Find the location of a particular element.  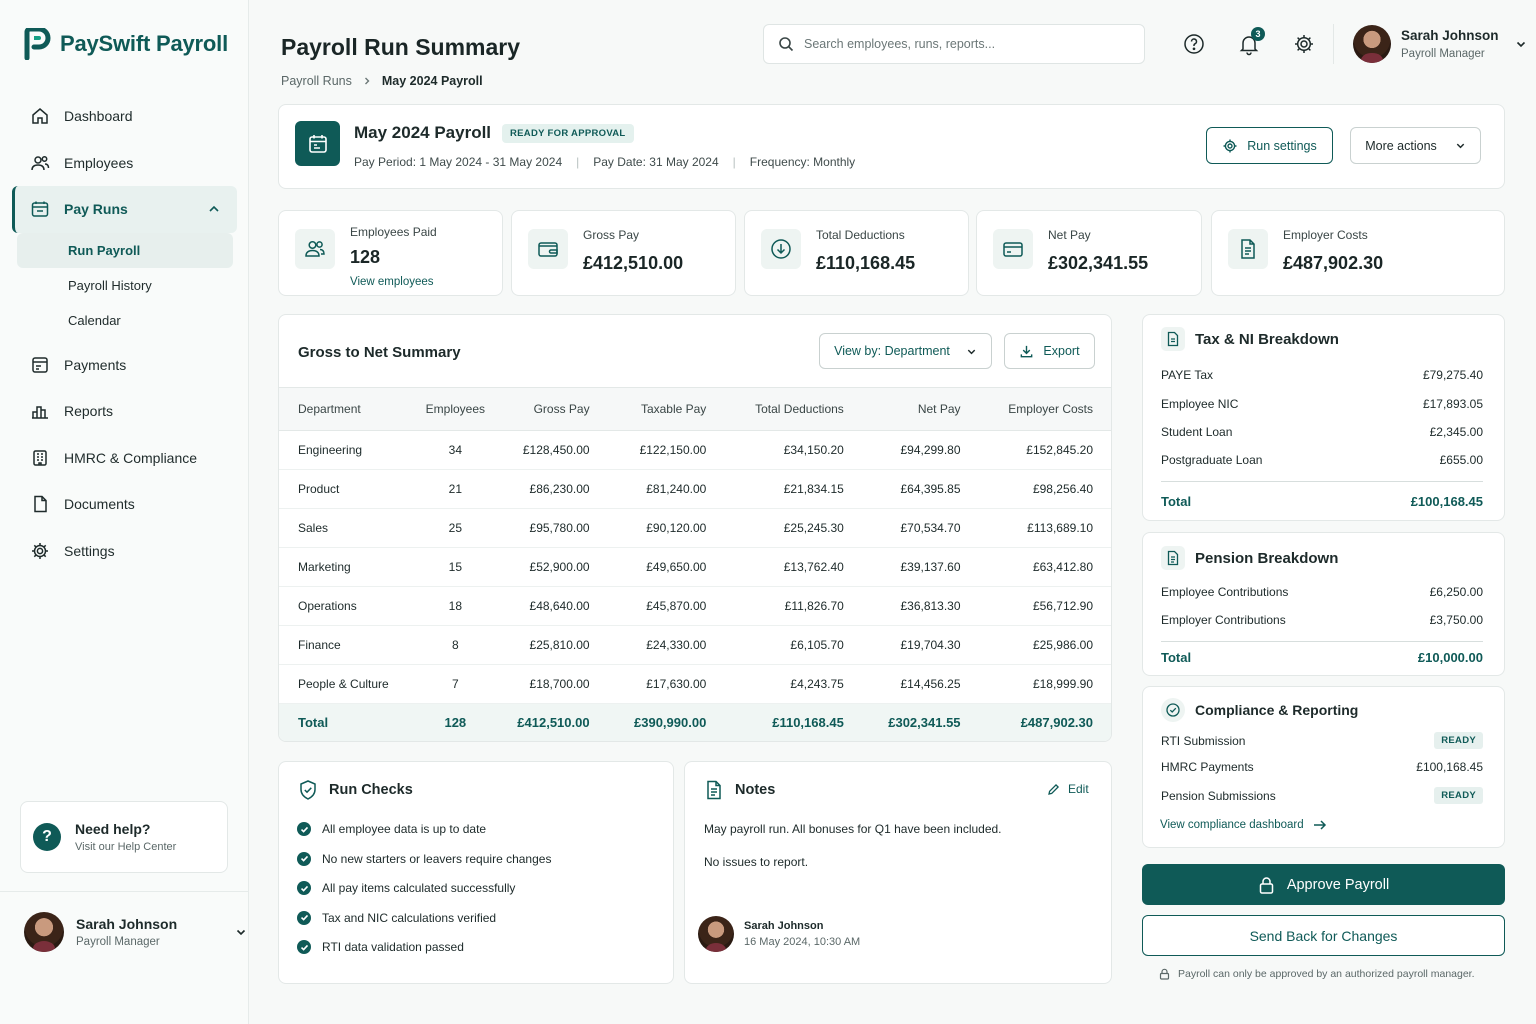

pension-document-icon is located at coordinates (1173, 558).